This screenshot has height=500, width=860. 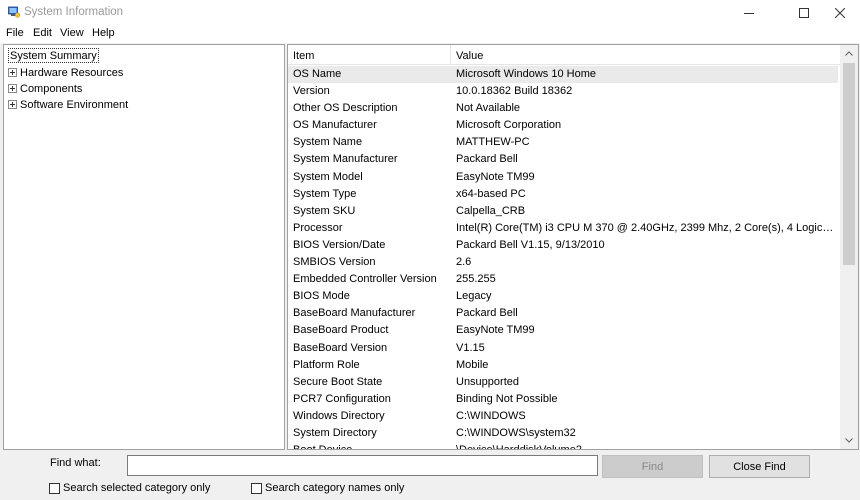 I want to click on table-row: SMBIOS Version 2.6, so click(x=563, y=262).